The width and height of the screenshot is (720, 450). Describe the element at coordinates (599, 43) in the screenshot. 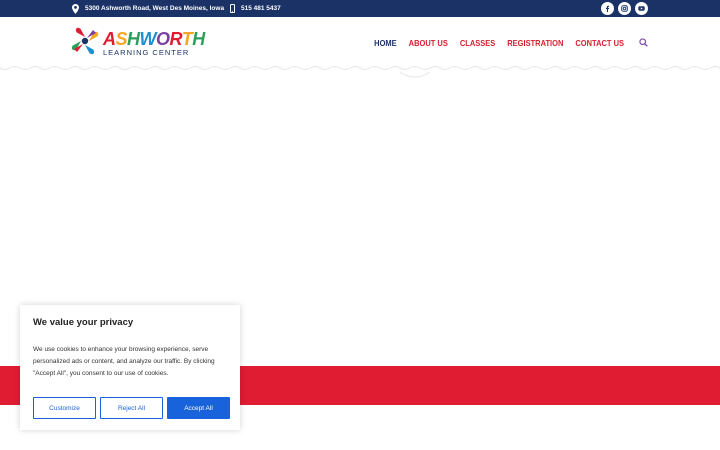

I see `nav-item-contact-us: CONTACT US` at that location.